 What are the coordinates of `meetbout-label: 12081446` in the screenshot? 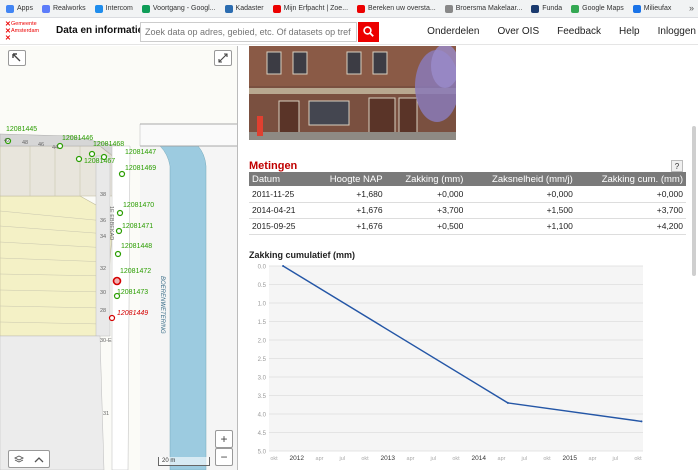 It's located at (77, 138).